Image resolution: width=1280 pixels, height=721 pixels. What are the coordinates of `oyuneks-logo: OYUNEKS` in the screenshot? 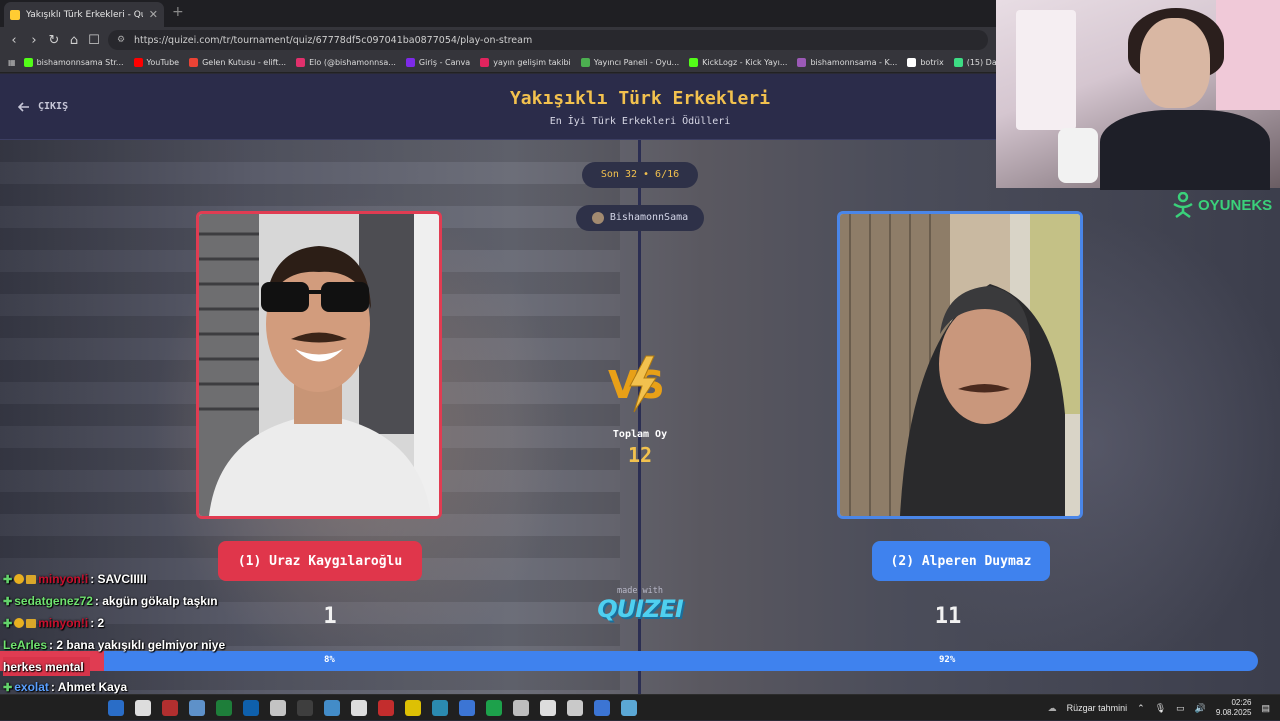 It's located at (1222, 205).